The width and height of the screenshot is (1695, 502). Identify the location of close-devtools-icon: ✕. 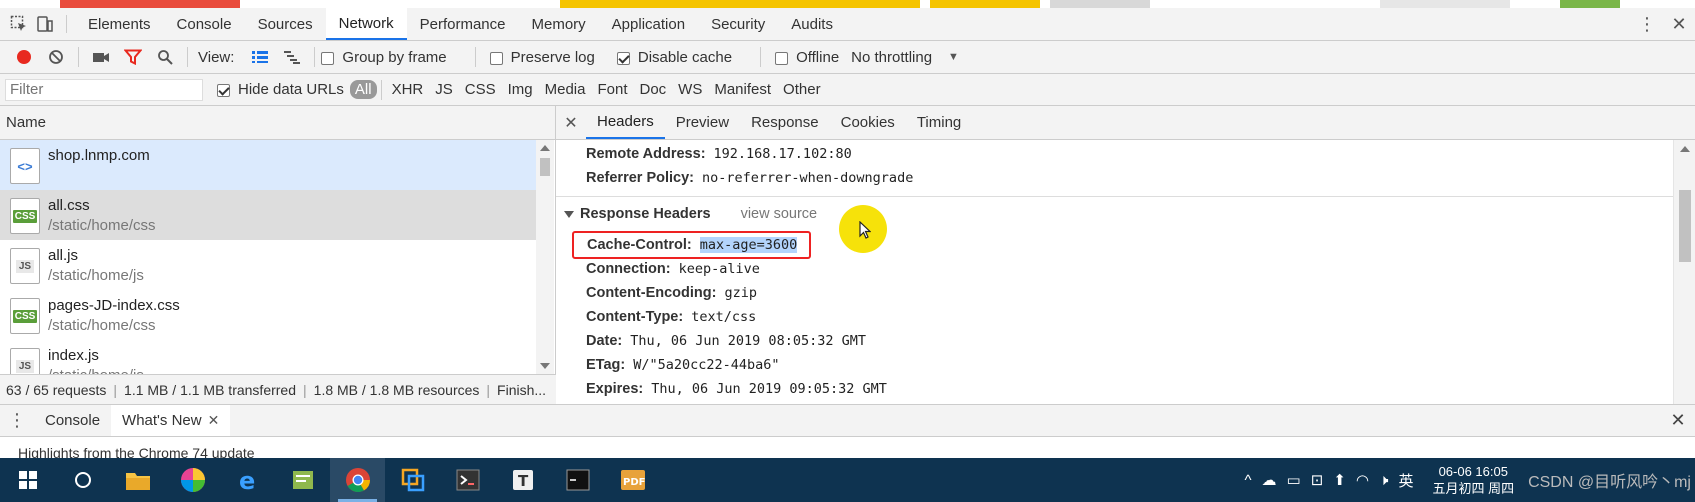
(1679, 24).